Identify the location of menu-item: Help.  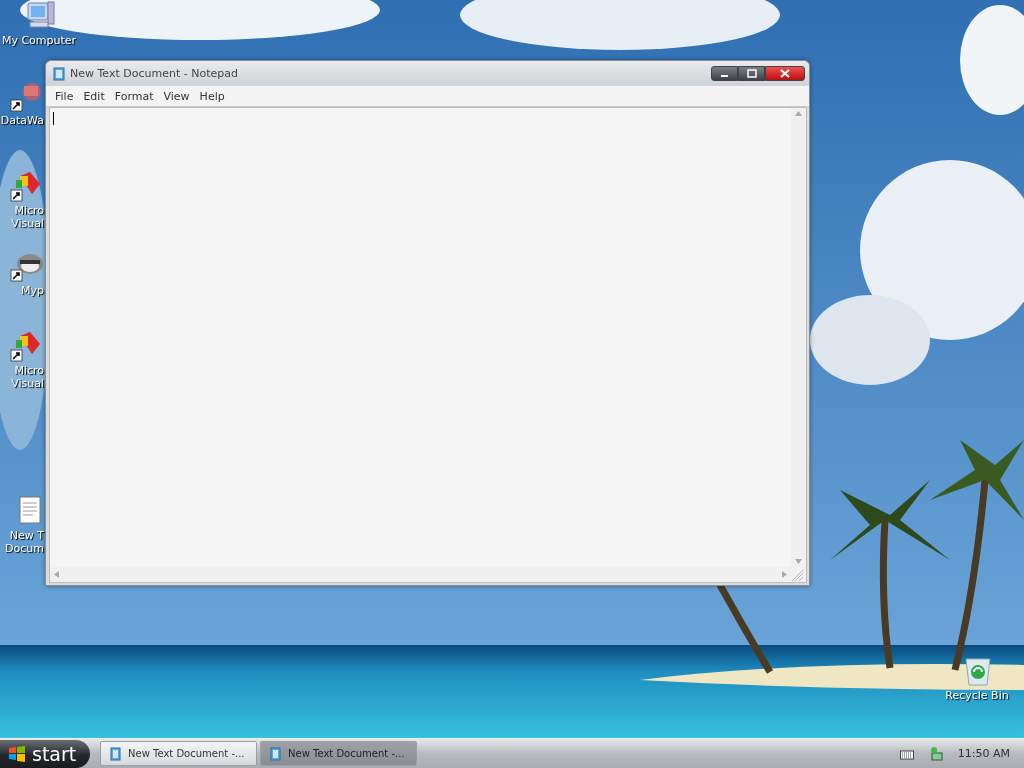
(212, 96).